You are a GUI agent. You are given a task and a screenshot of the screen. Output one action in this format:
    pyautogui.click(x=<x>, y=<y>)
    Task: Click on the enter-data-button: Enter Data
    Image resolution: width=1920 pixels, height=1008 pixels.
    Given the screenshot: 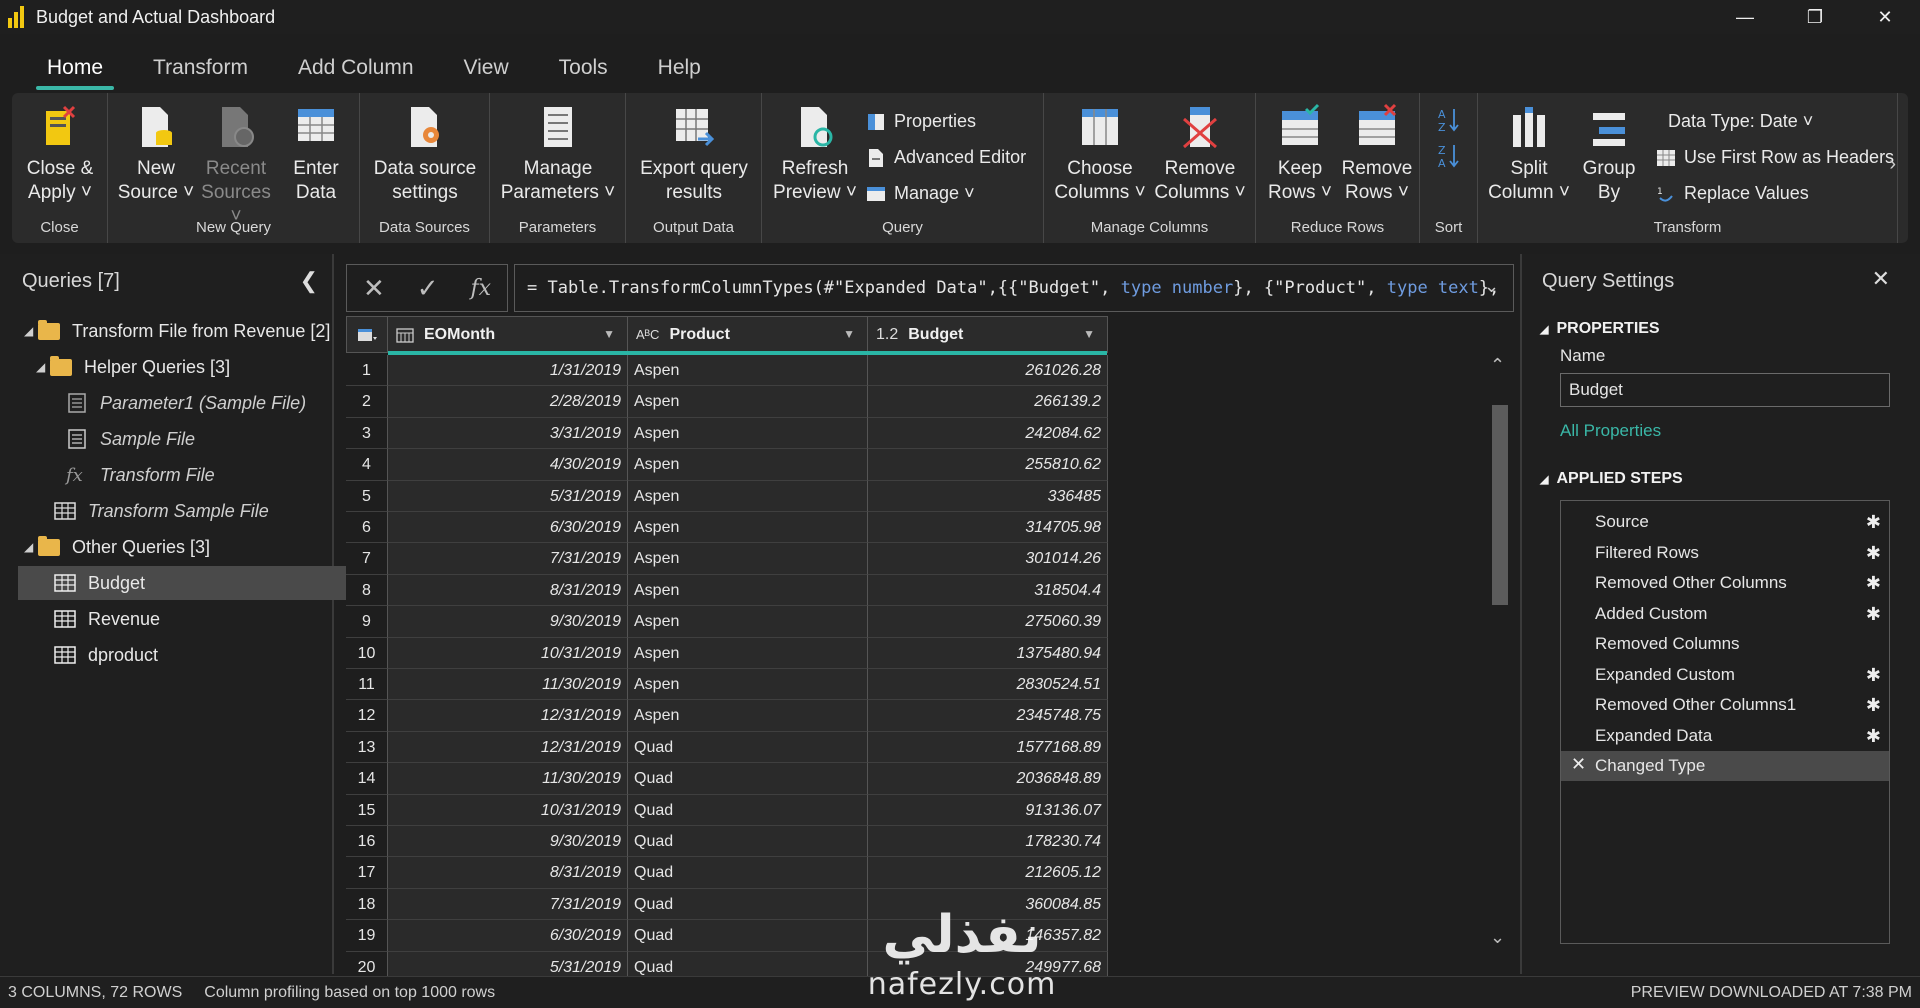 What is the action you would take?
    pyautogui.click(x=316, y=154)
    